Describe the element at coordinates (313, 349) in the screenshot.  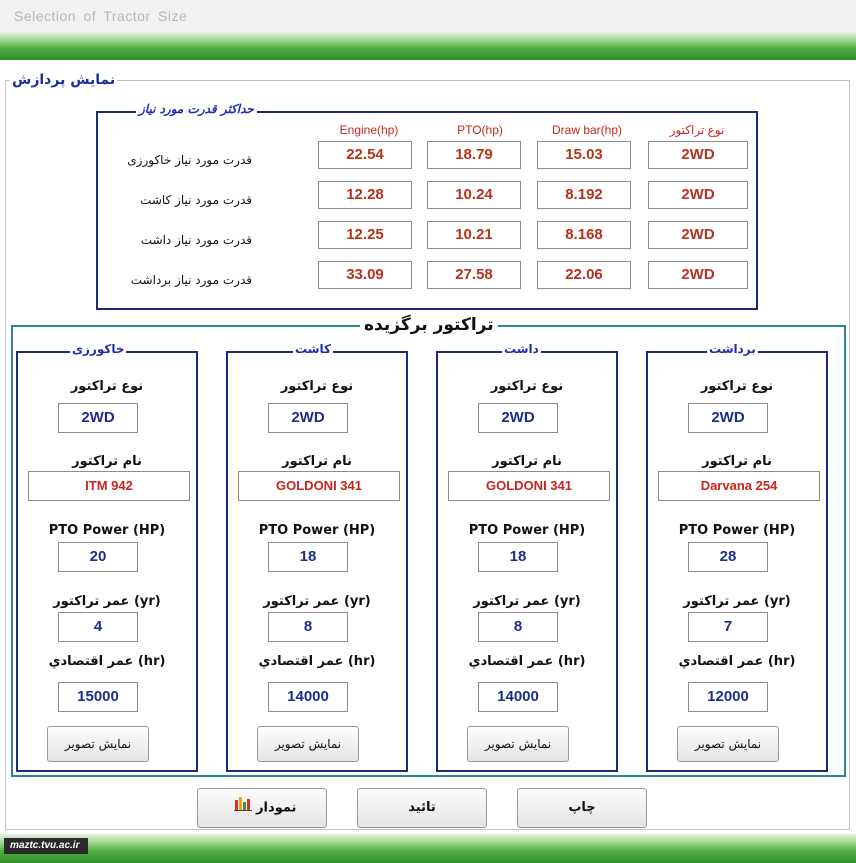
I see `card-title-planting: کاشت` at that location.